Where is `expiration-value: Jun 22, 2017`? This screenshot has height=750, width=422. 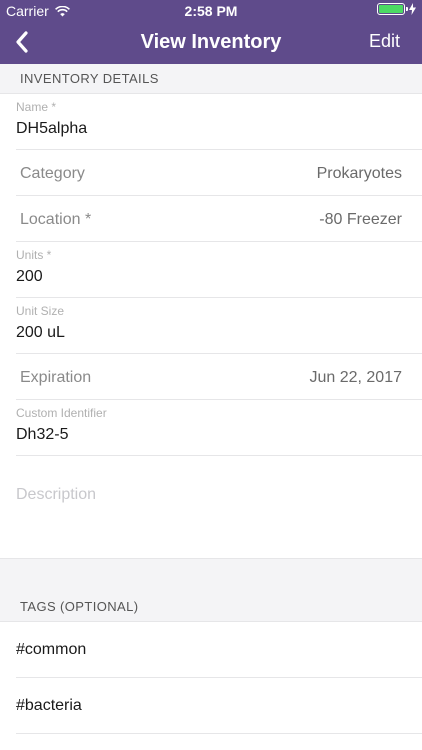 expiration-value: Jun 22, 2017 is located at coordinates (355, 377).